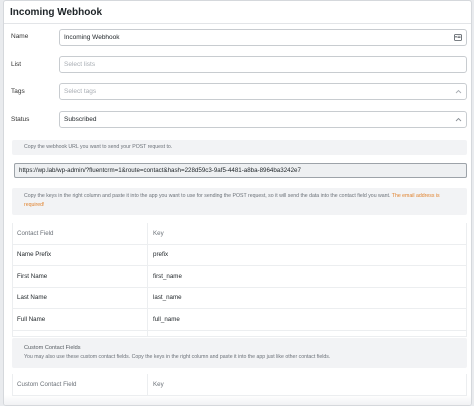 This screenshot has height=406, width=474. I want to click on contact-field-cell: Name Prefix, so click(80, 254).